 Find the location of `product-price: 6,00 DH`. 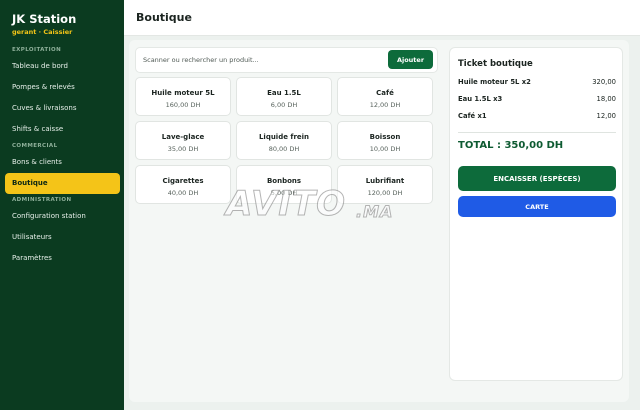

product-price: 6,00 DH is located at coordinates (284, 105).